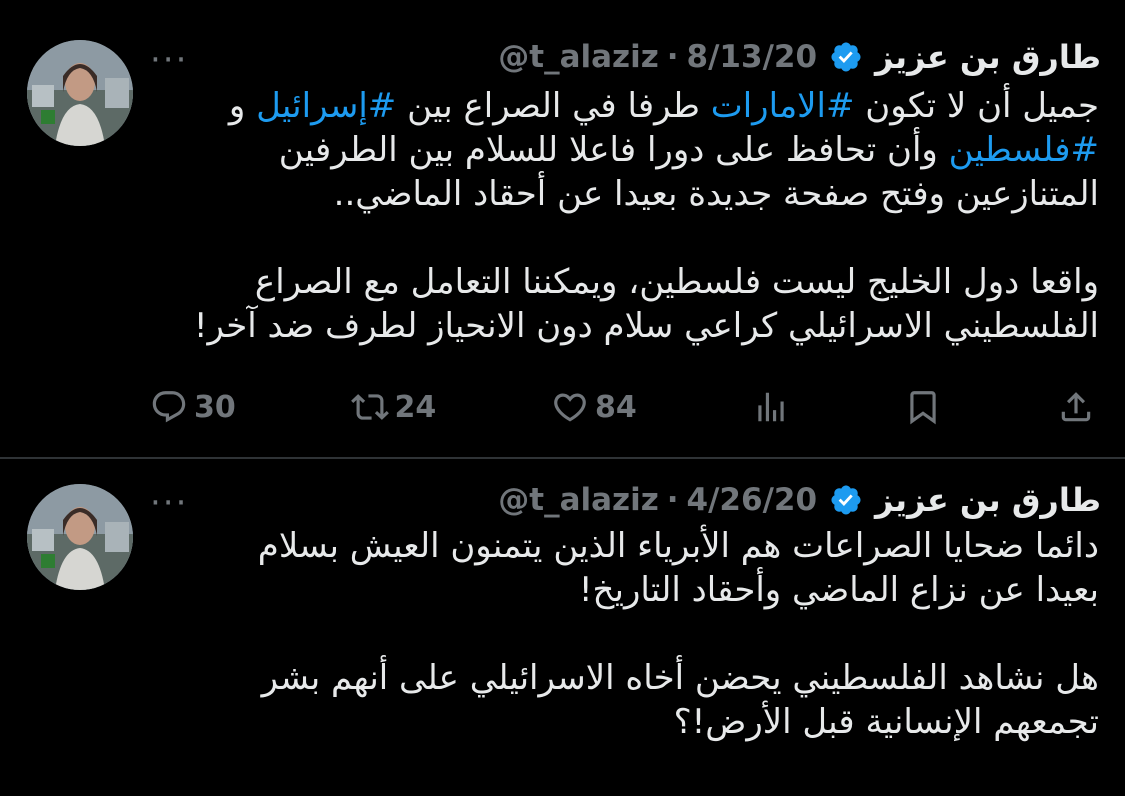  I want to click on retweet-button: 24, so click(393, 407).